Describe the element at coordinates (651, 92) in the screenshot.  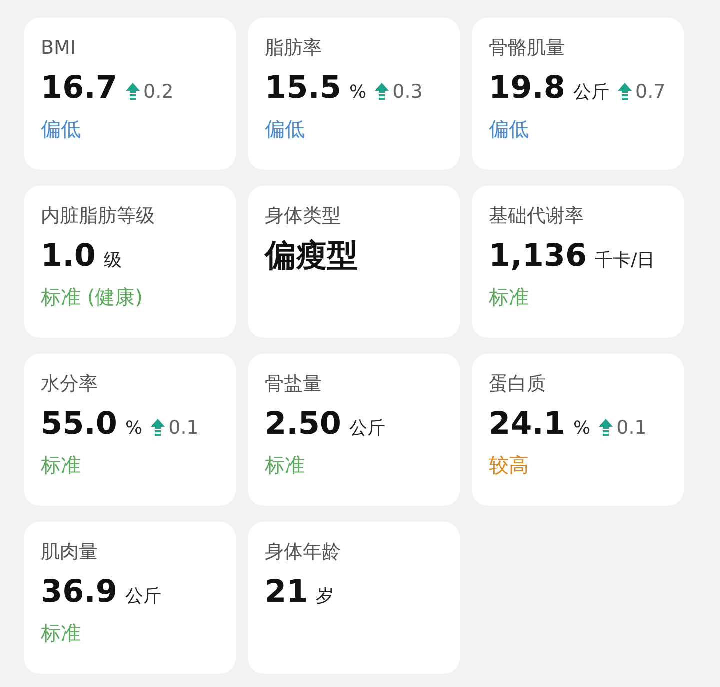
I see `change-value: 0.7` at that location.